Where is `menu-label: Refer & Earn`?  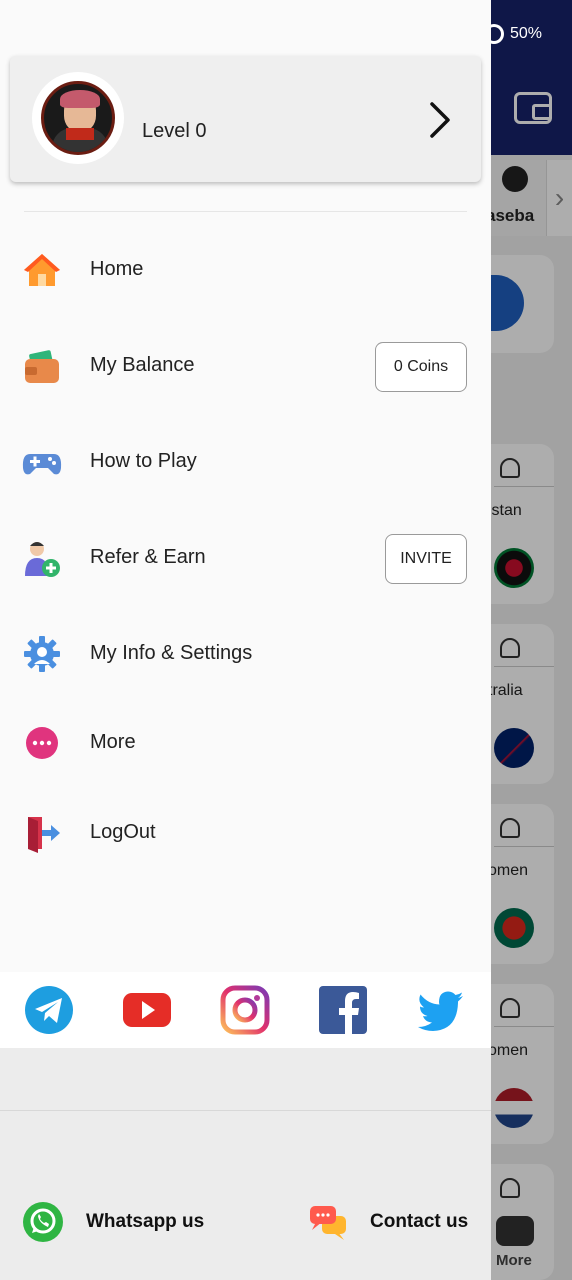
menu-label: Refer & Earn is located at coordinates (148, 557).